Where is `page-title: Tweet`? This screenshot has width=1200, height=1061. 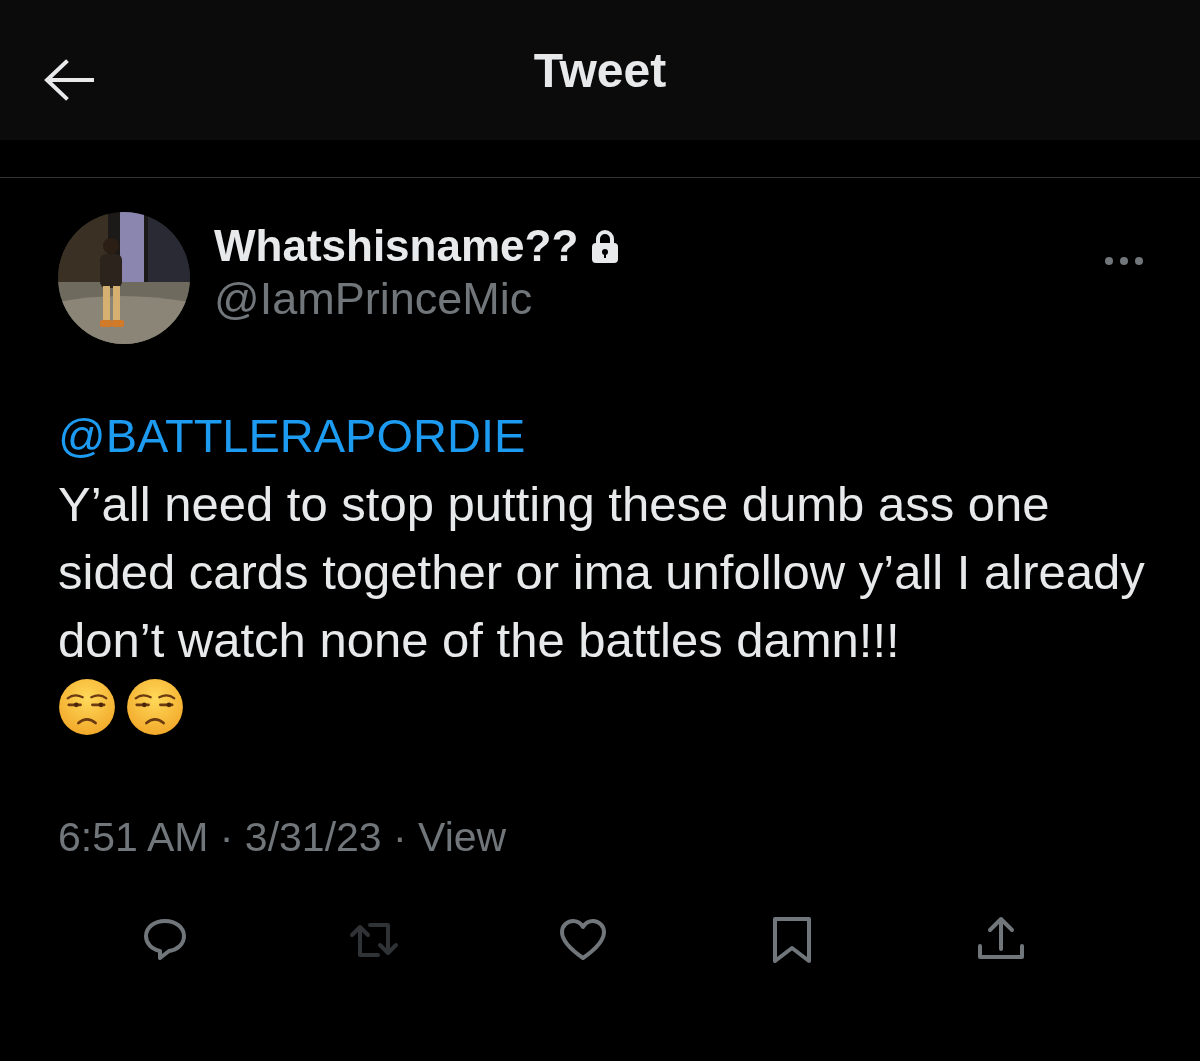 page-title: Tweet is located at coordinates (600, 70).